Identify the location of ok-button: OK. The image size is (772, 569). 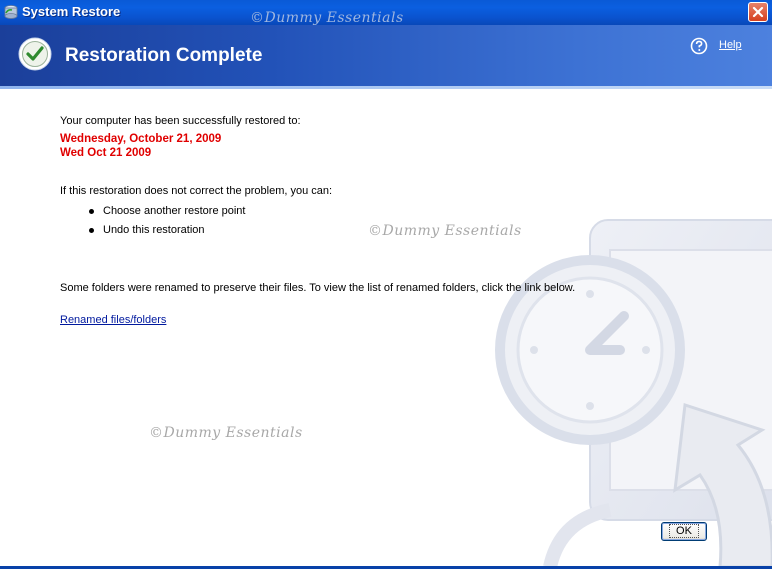
(684, 531).